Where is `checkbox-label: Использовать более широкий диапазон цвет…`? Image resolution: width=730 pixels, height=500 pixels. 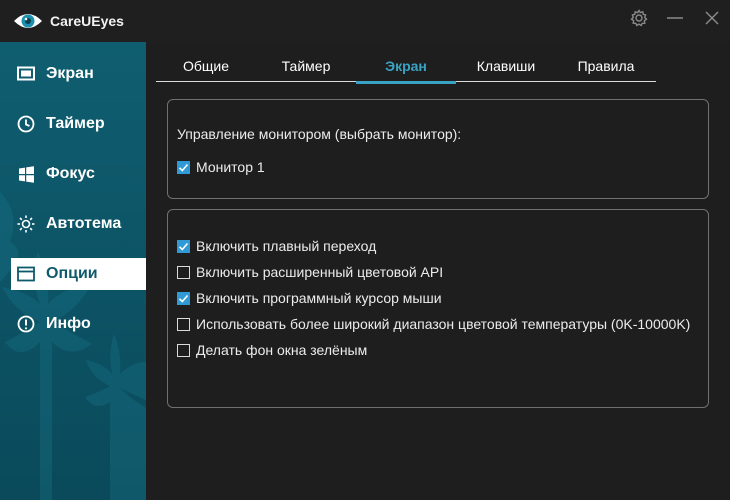
checkbox-label: Использовать более широкий диапазон цвет… is located at coordinates (443, 324).